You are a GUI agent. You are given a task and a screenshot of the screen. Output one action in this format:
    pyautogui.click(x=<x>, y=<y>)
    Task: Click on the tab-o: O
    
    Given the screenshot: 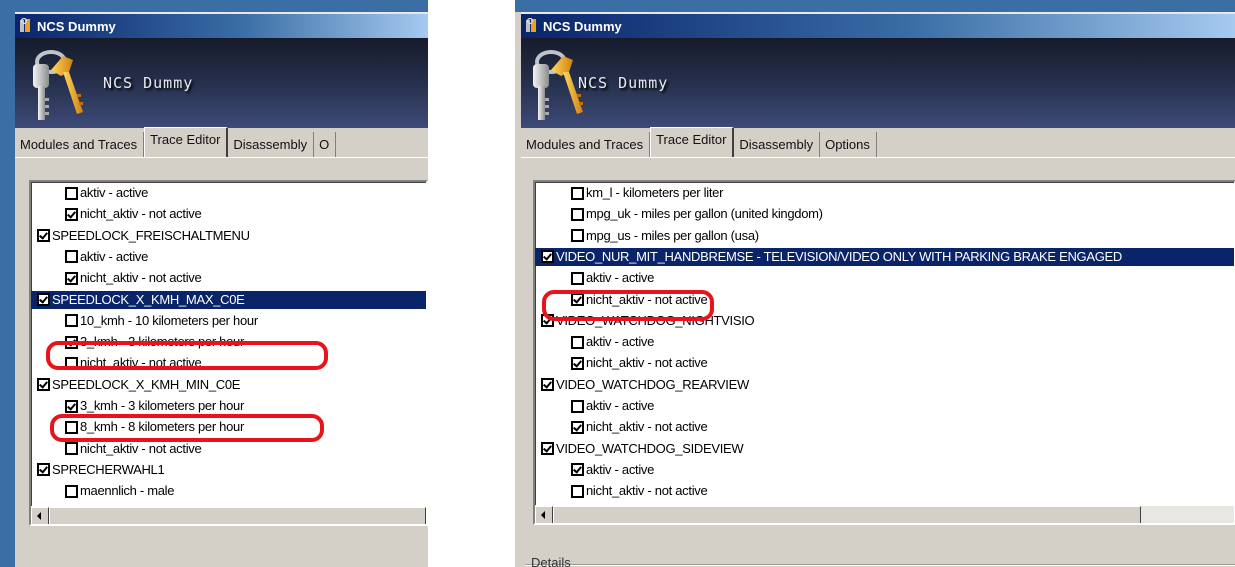 What is the action you would take?
    pyautogui.click(x=325, y=144)
    